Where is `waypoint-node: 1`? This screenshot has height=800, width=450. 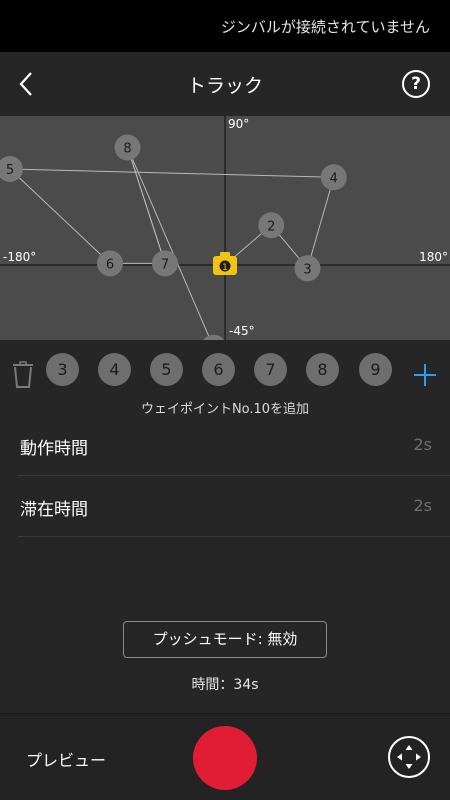 waypoint-node: 1 is located at coordinates (225, 263).